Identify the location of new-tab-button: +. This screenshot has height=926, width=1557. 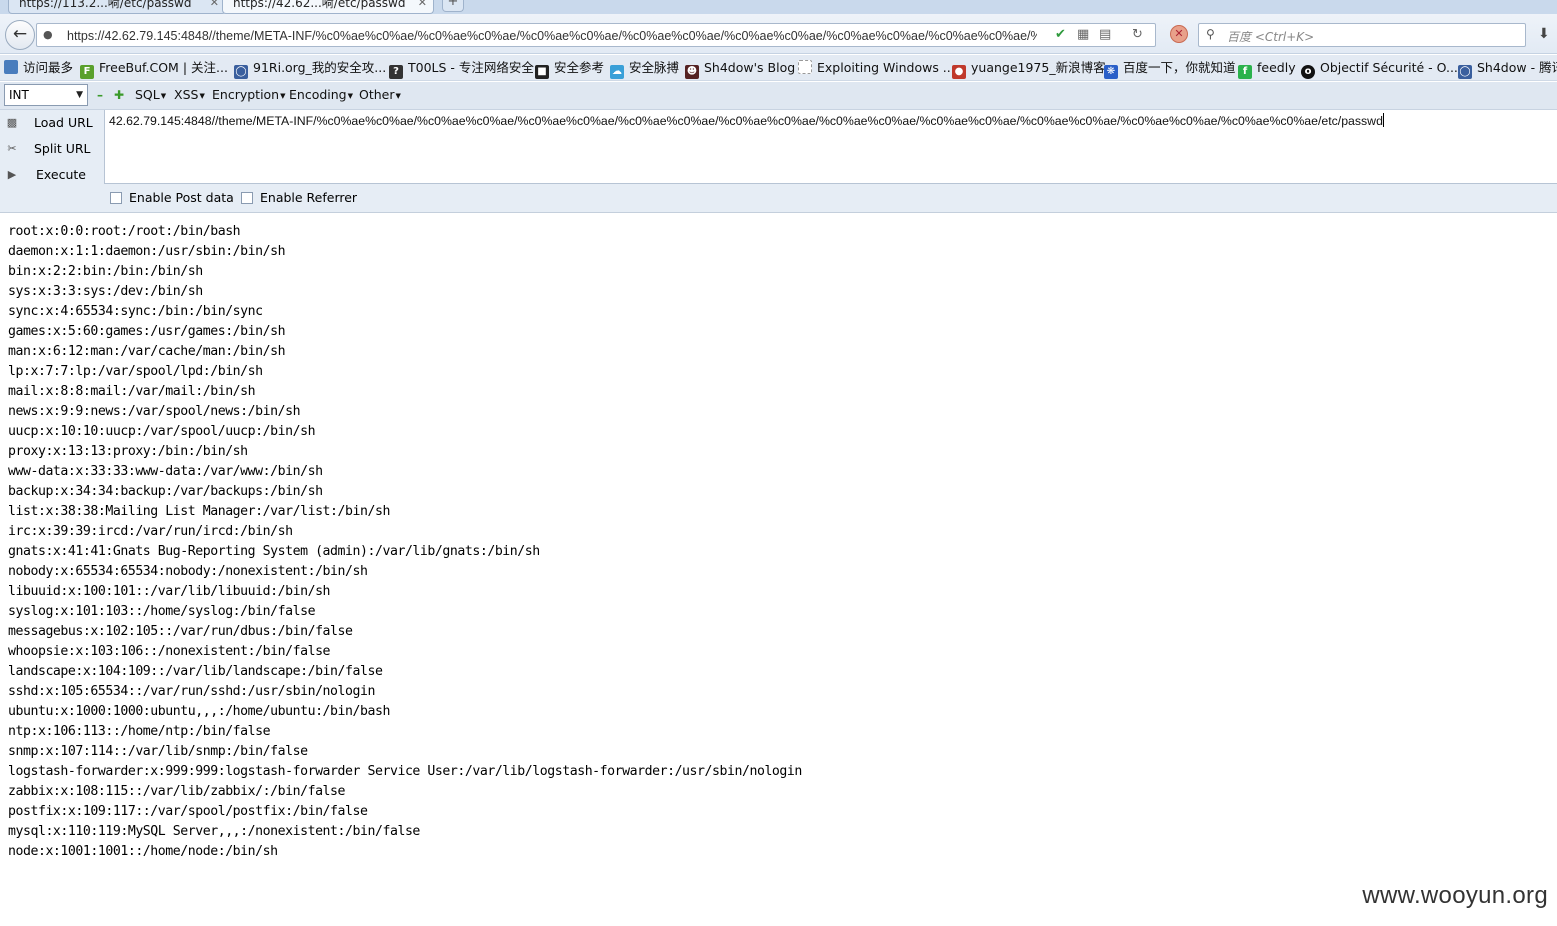
(453, 6).